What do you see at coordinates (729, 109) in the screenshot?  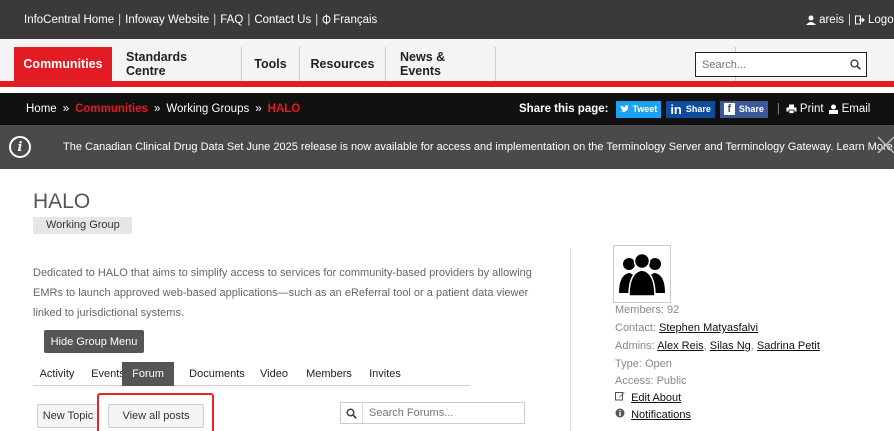 I see `facebook-icon: f` at bounding box center [729, 109].